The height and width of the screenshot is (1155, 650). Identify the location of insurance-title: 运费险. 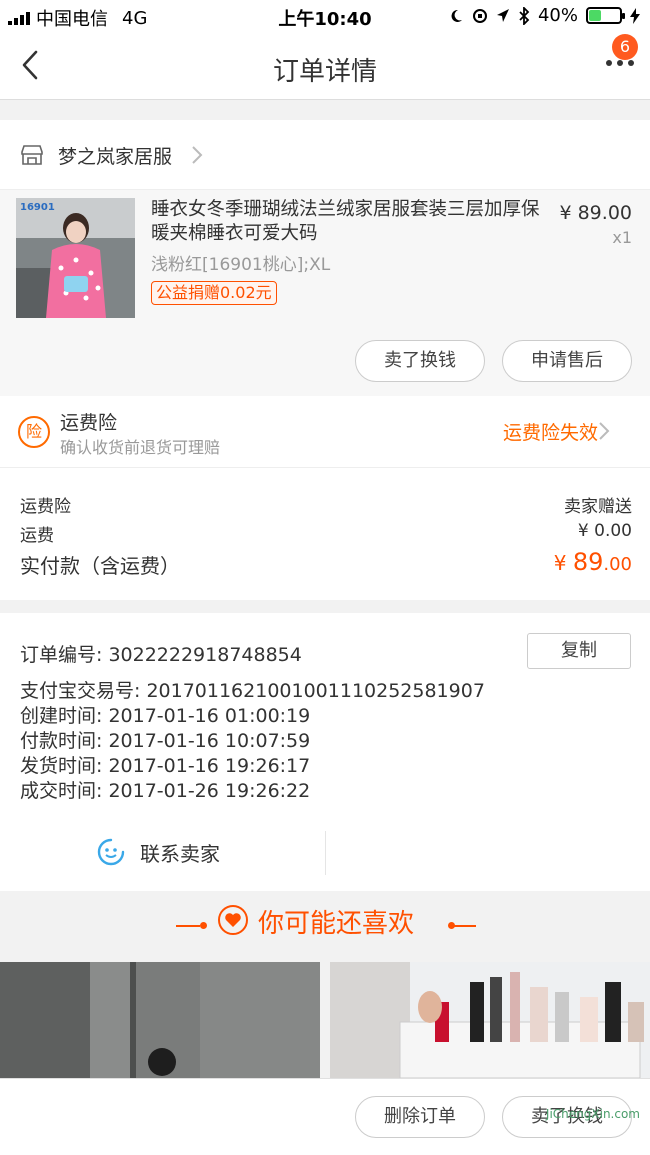
(89, 423).